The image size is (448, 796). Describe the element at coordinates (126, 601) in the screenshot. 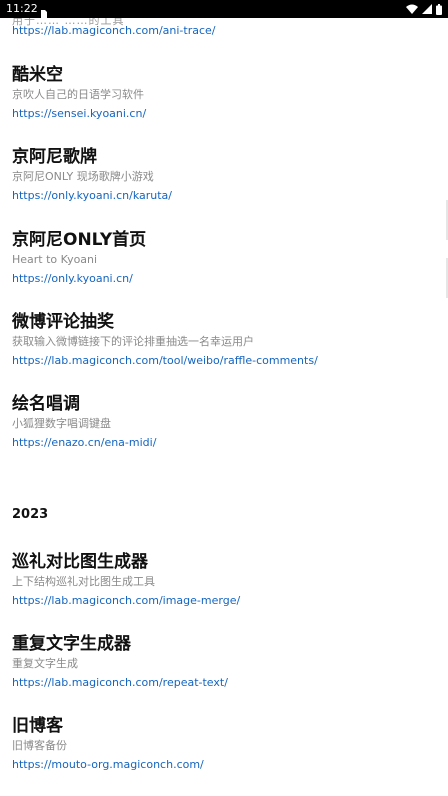

I see `entry-link: https://lab.magiconch.com/image-merge/` at that location.